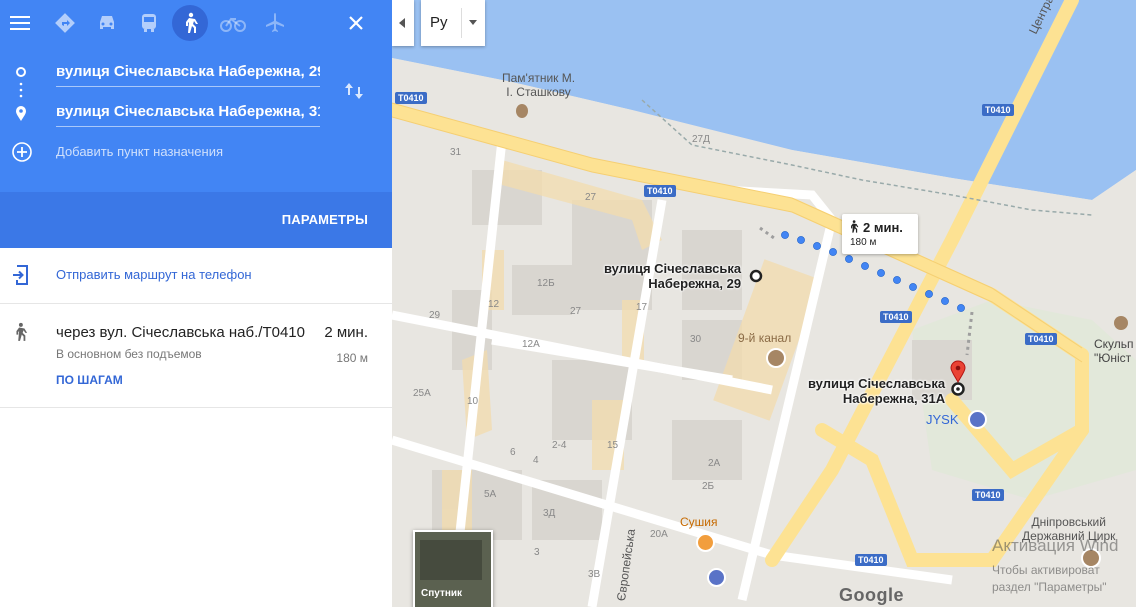 The width and height of the screenshot is (1136, 607). What do you see at coordinates (539, 85) in the screenshot?
I see `monument-label: Пам'ятник М. І. Сташкову` at bounding box center [539, 85].